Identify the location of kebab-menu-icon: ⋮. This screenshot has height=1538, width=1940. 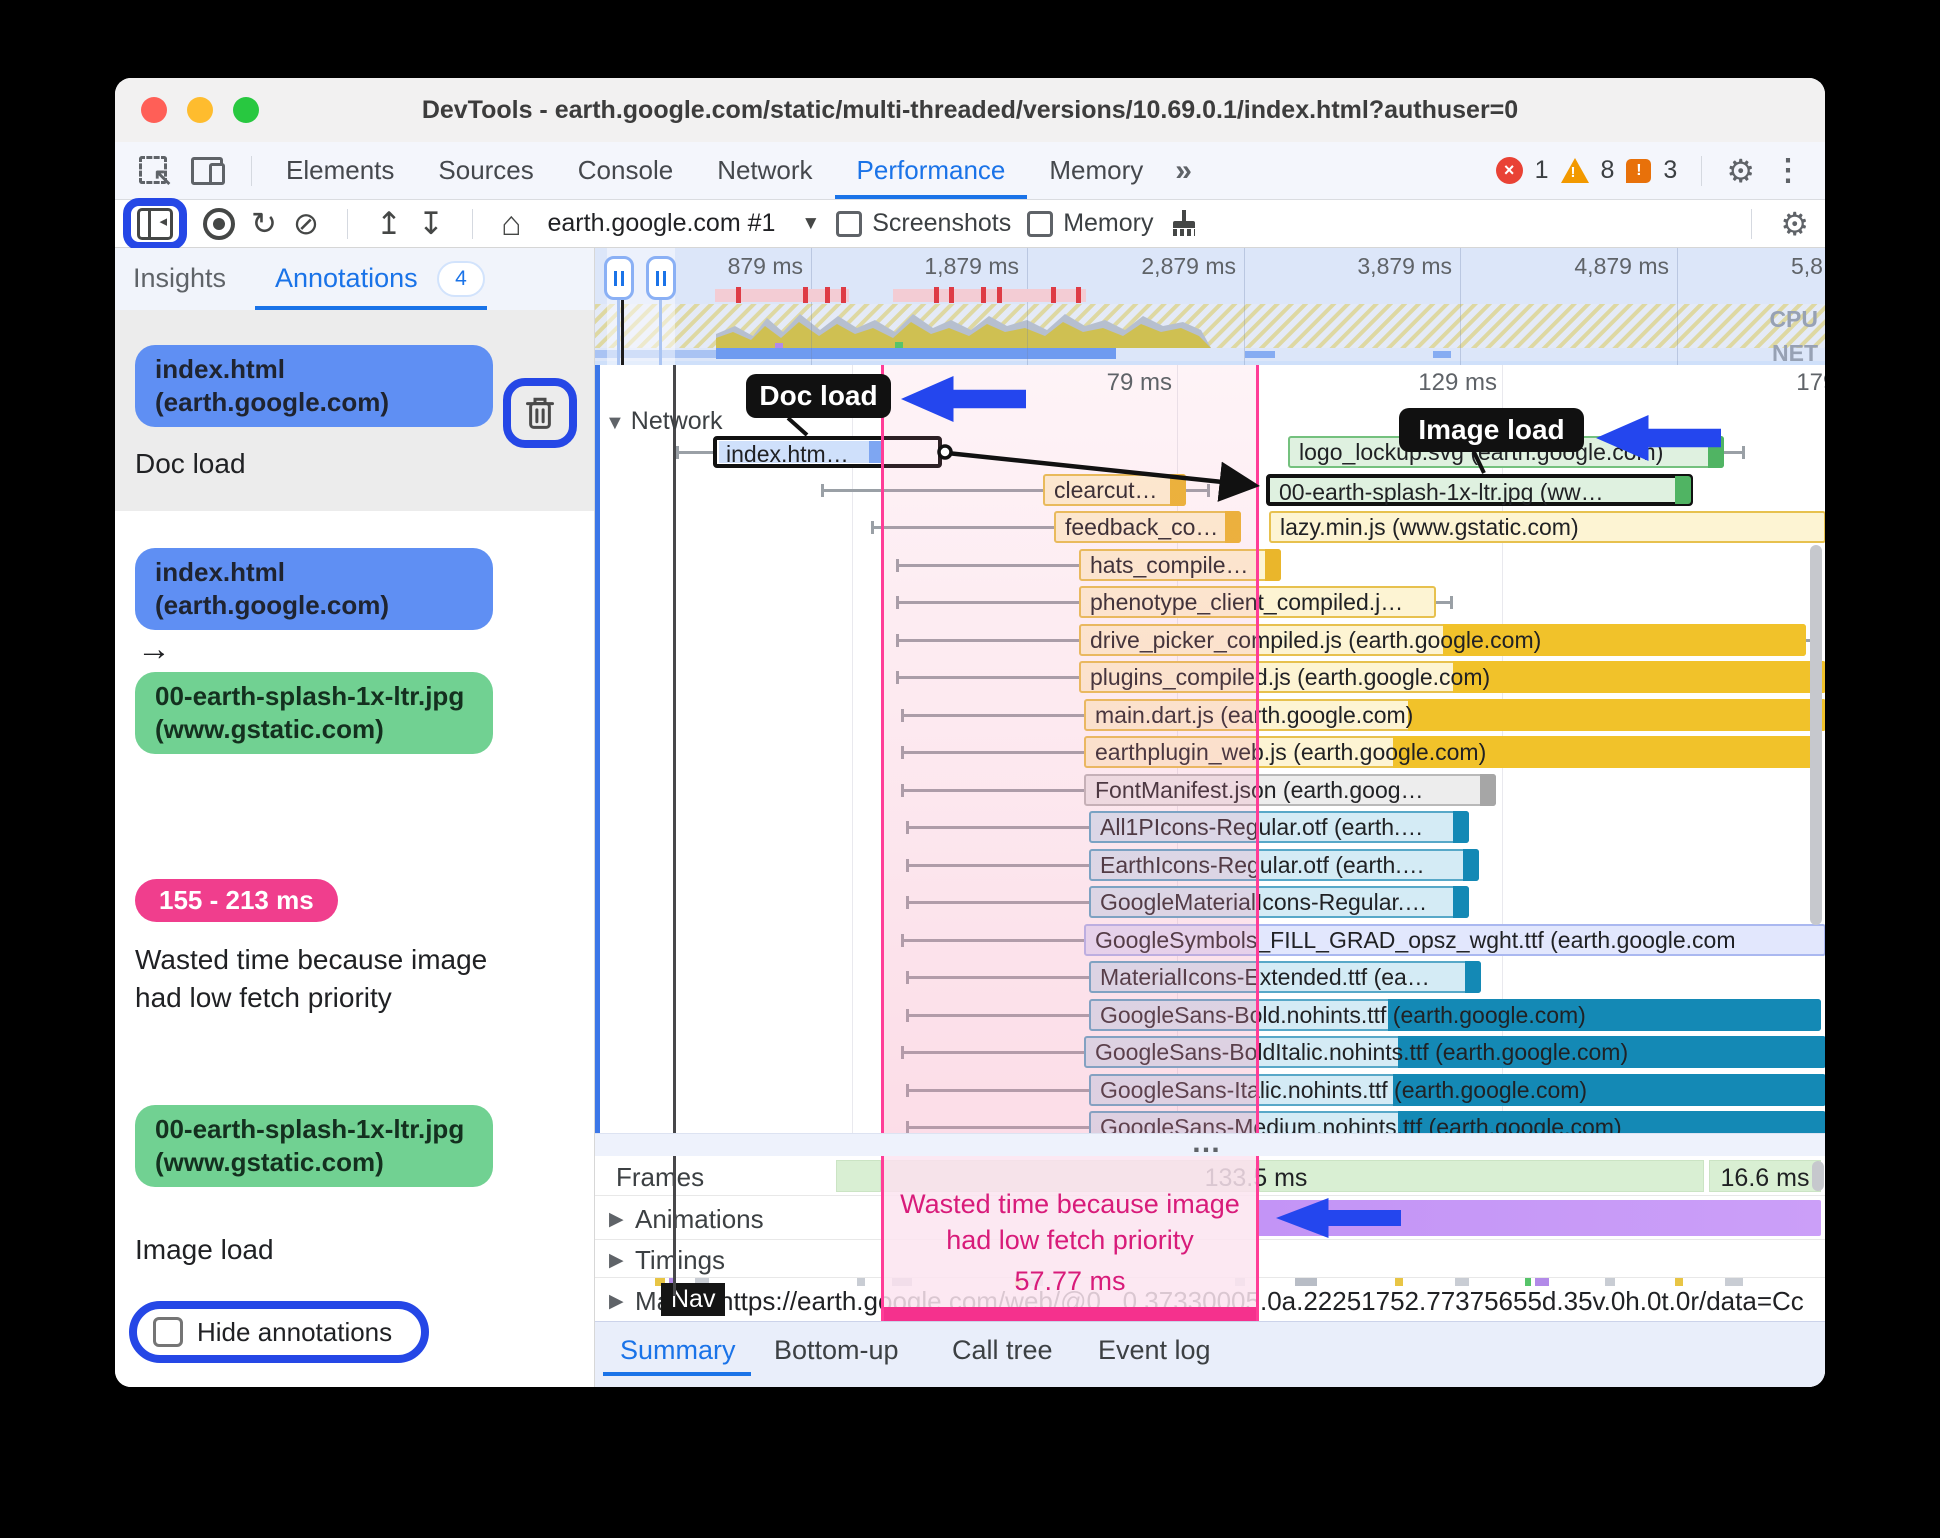
(1788, 170).